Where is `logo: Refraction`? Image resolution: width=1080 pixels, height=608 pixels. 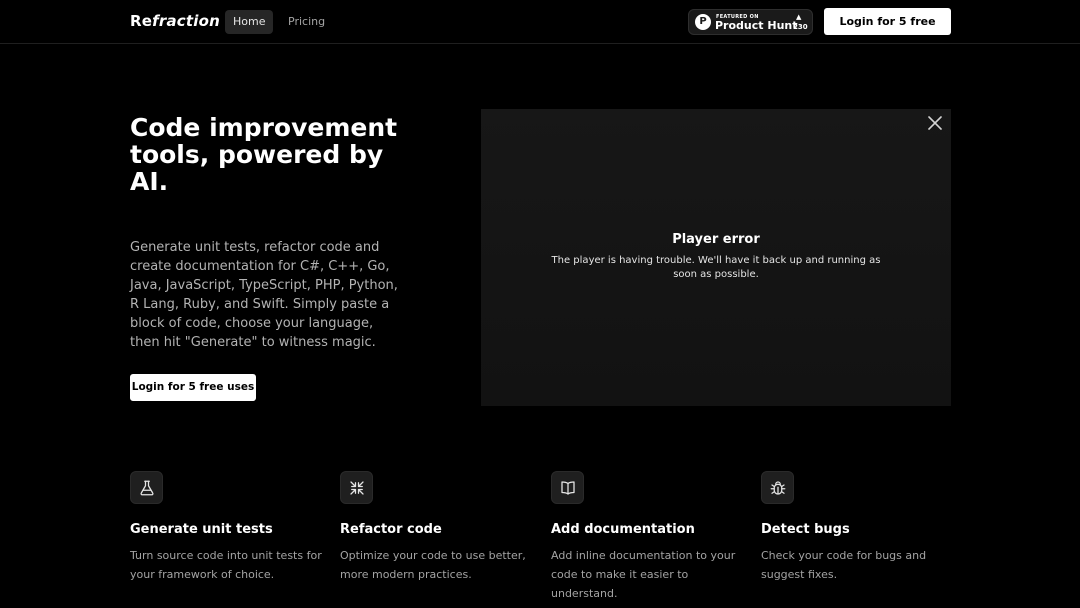 logo: Refraction is located at coordinates (175, 21).